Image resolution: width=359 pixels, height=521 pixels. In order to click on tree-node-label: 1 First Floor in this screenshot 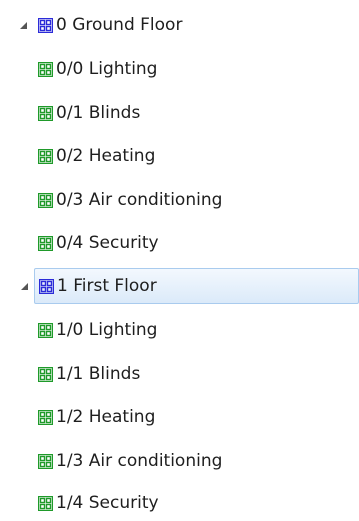, I will do `click(107, 285)`.